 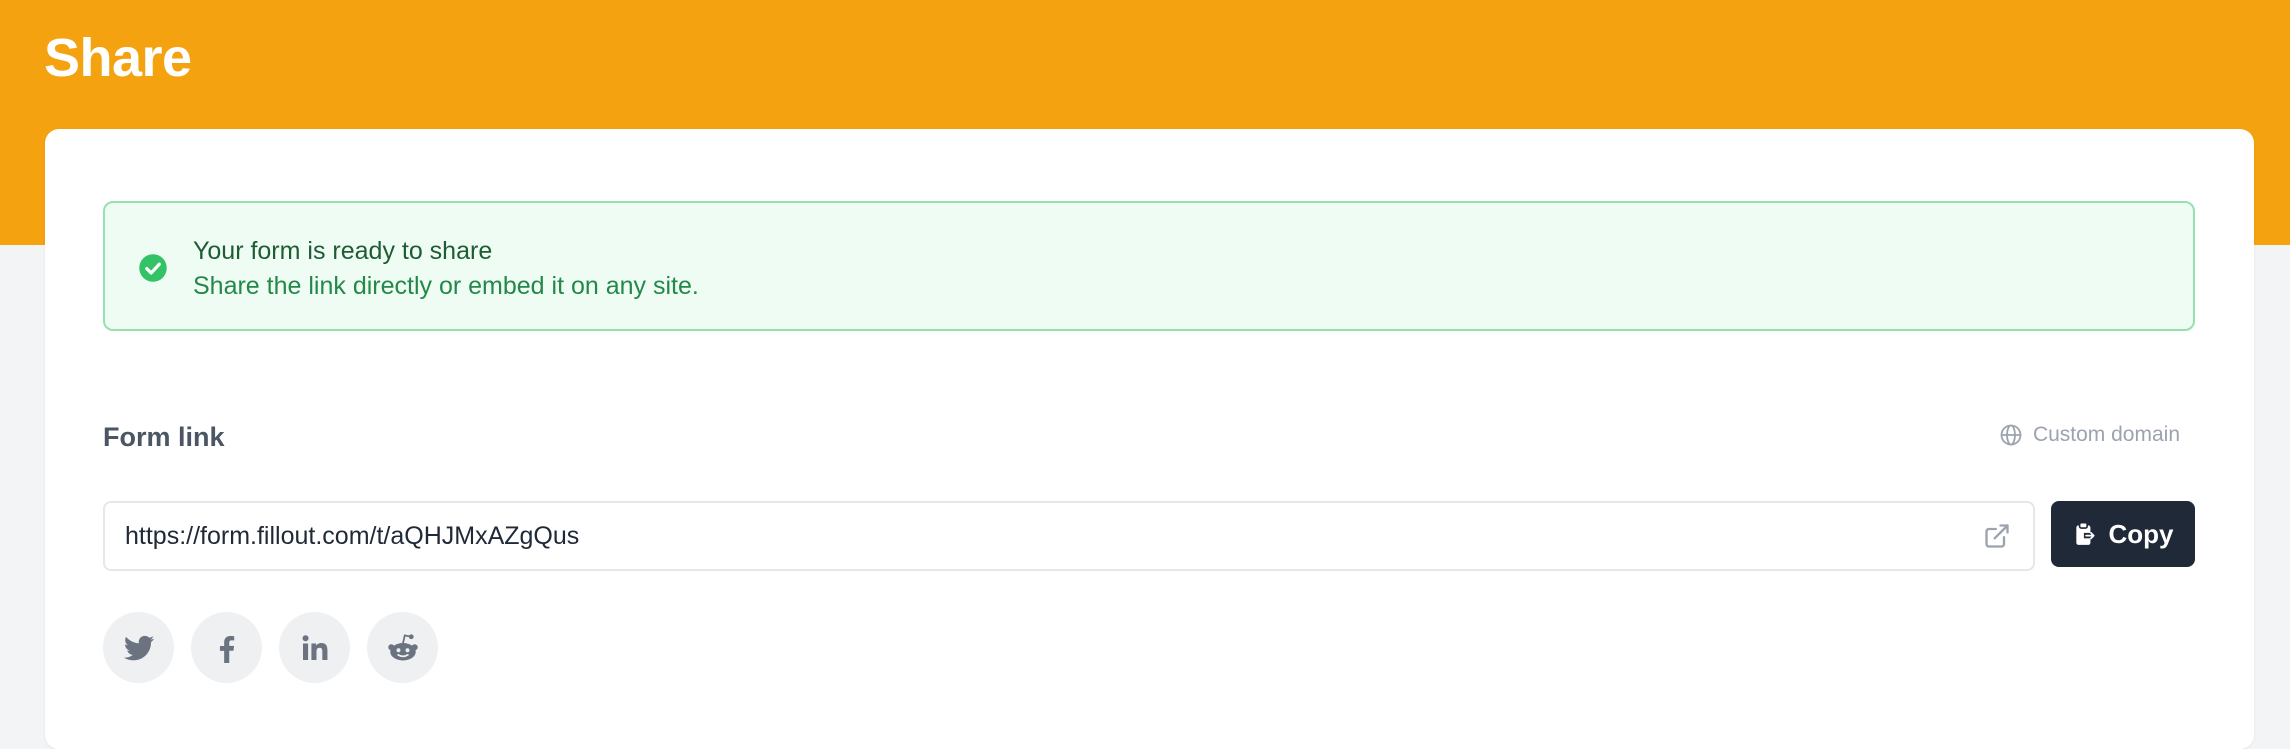 I want to click on twitter-icon, so click(x=138, y=647).